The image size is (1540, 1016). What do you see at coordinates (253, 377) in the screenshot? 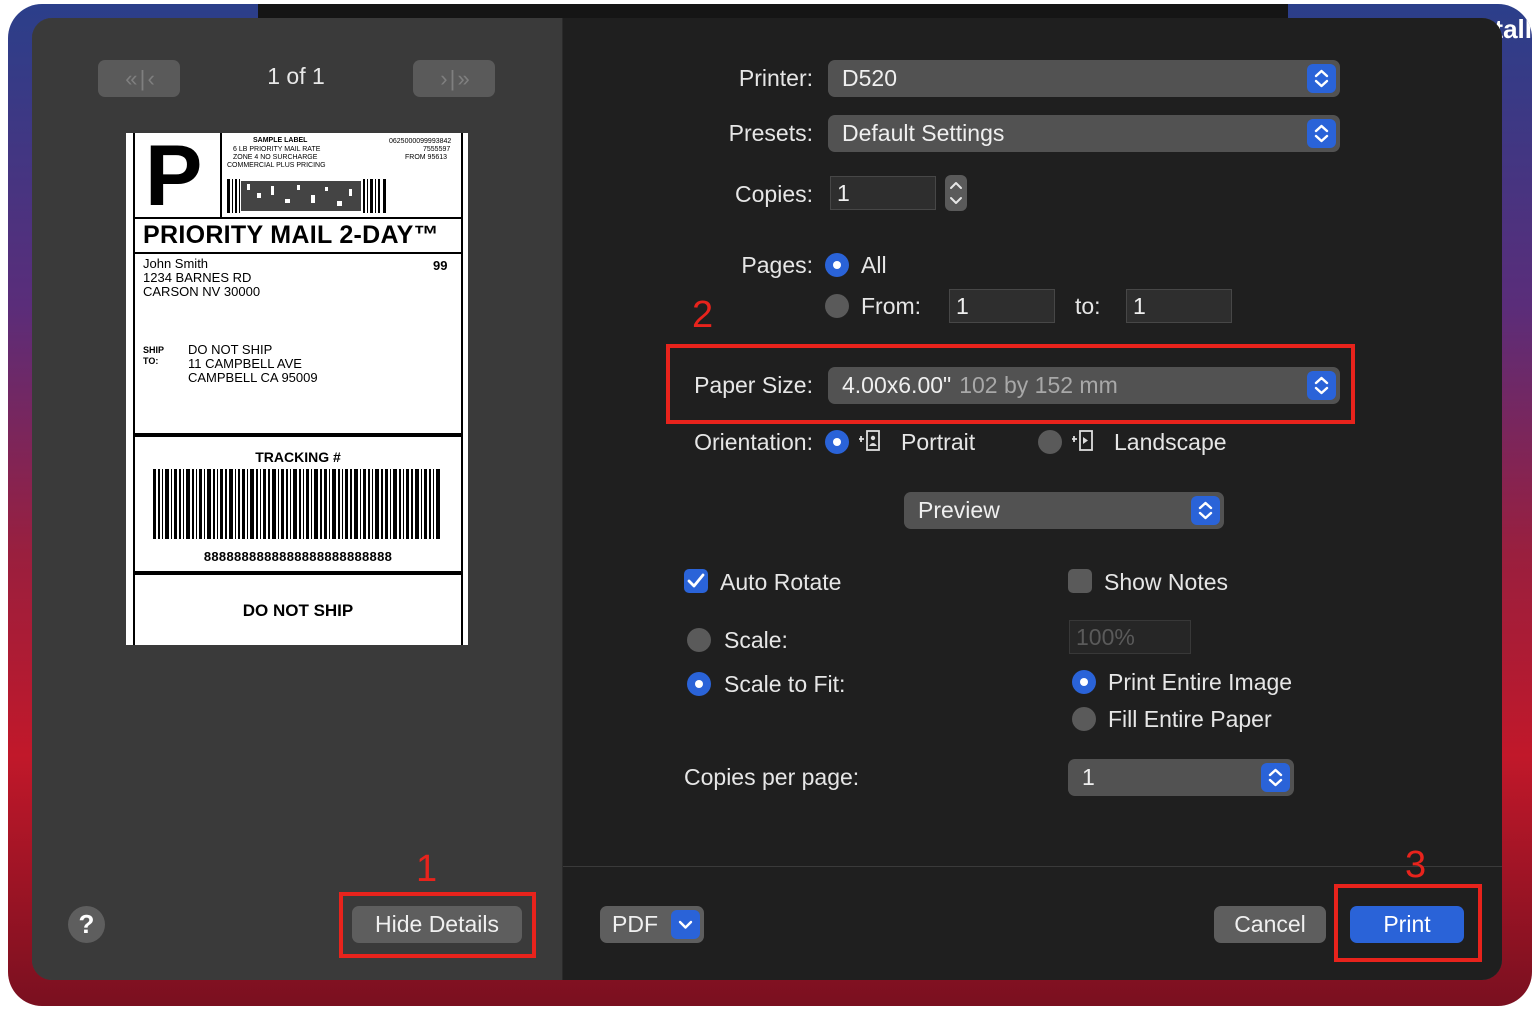
I see `recipient-city: CAMPBELL CA 95009` at bounding box center [253, 377].